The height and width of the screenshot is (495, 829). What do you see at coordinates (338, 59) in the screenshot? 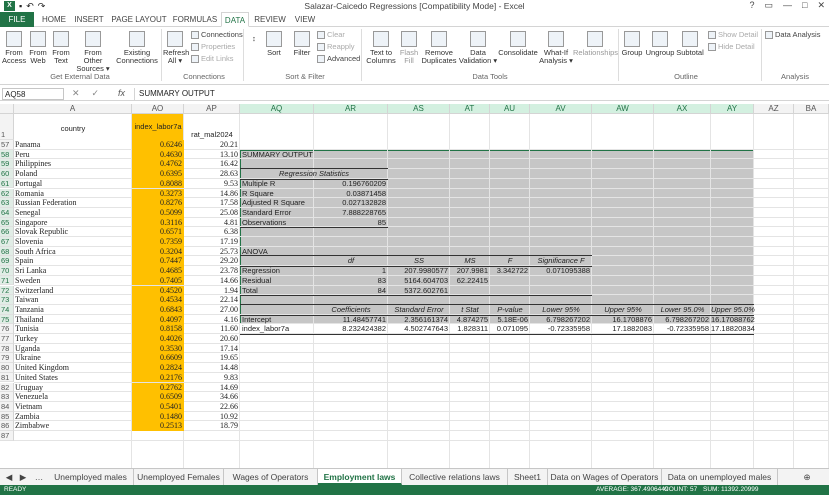
I see `advanced-button: Advanced` at bounding box center [338, 59].